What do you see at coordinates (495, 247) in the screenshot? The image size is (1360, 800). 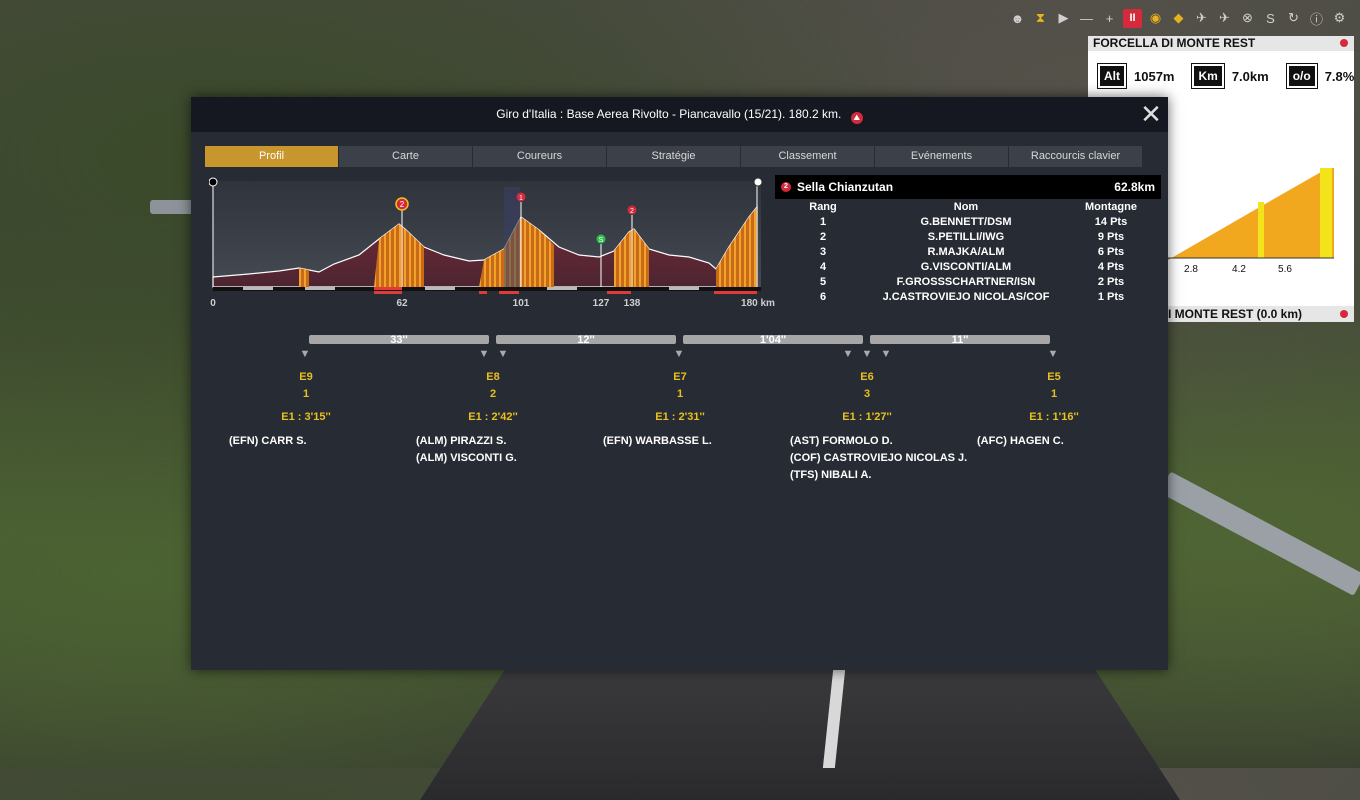 I see `stage-profile-chart: 2 1 S 2 0 62 101 127 138 180 km` at bounding box center [495, 247].